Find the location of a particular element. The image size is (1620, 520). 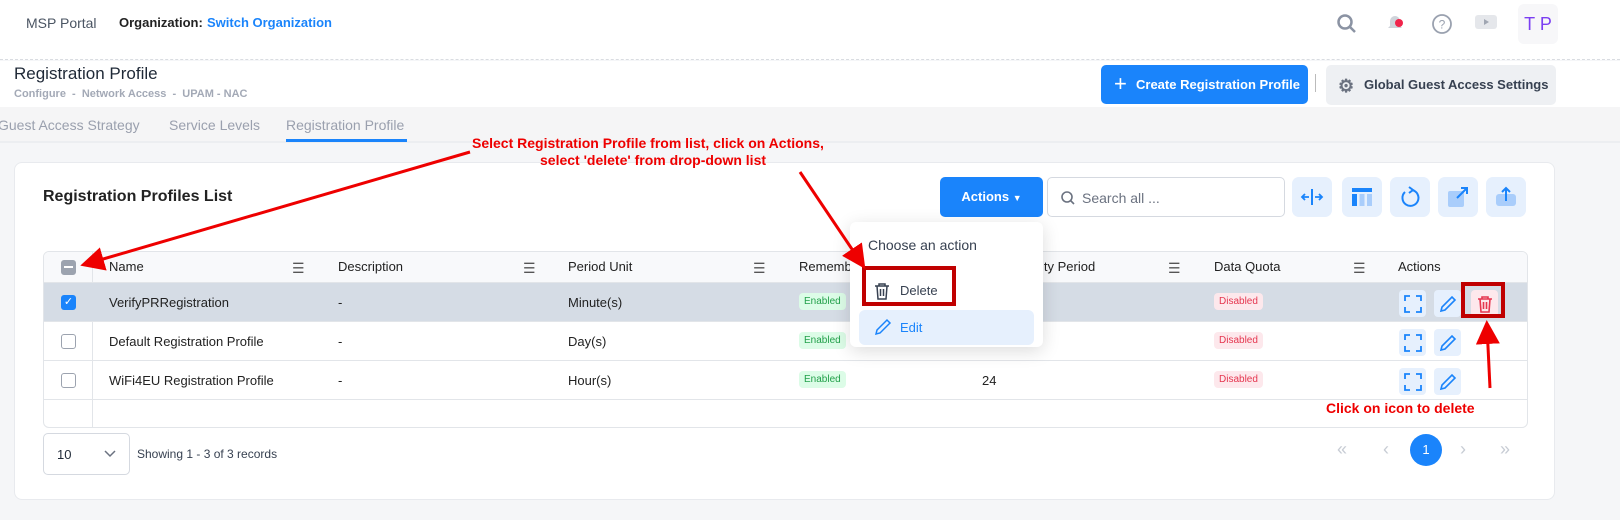

refresh-icon is located at coordinates (1410, 196).